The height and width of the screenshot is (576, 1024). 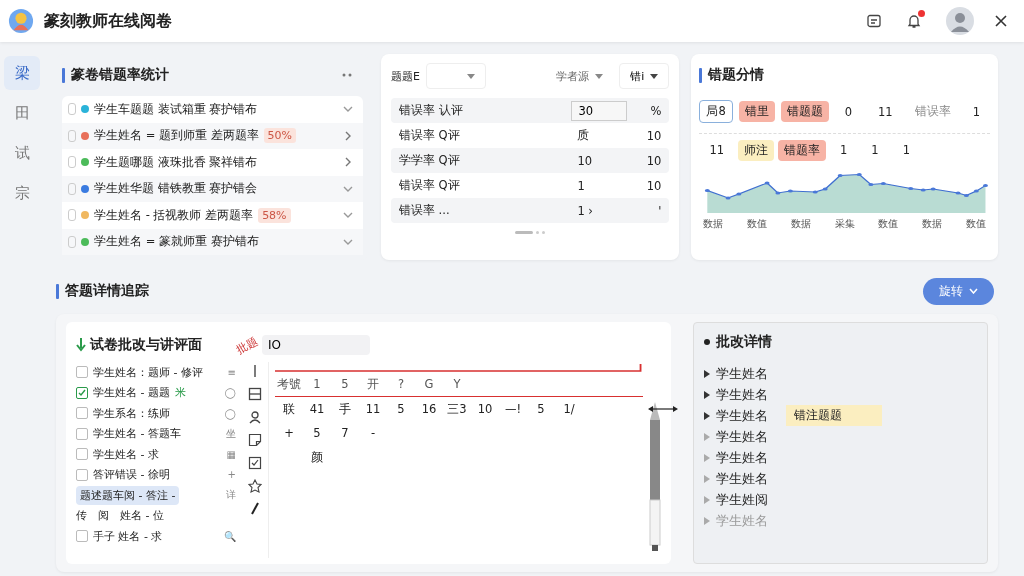 I want to click on filter-dropdown: 错i, so click(x=644, y=76).